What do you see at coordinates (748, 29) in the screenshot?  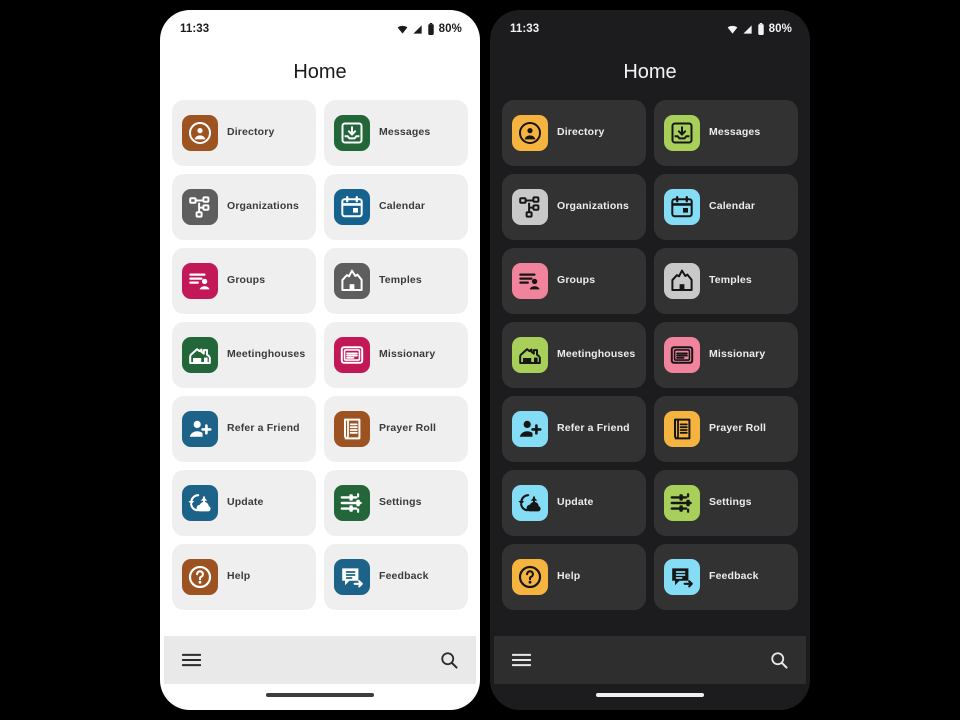 I see `signal-icon` at bounding box center [748, 29].